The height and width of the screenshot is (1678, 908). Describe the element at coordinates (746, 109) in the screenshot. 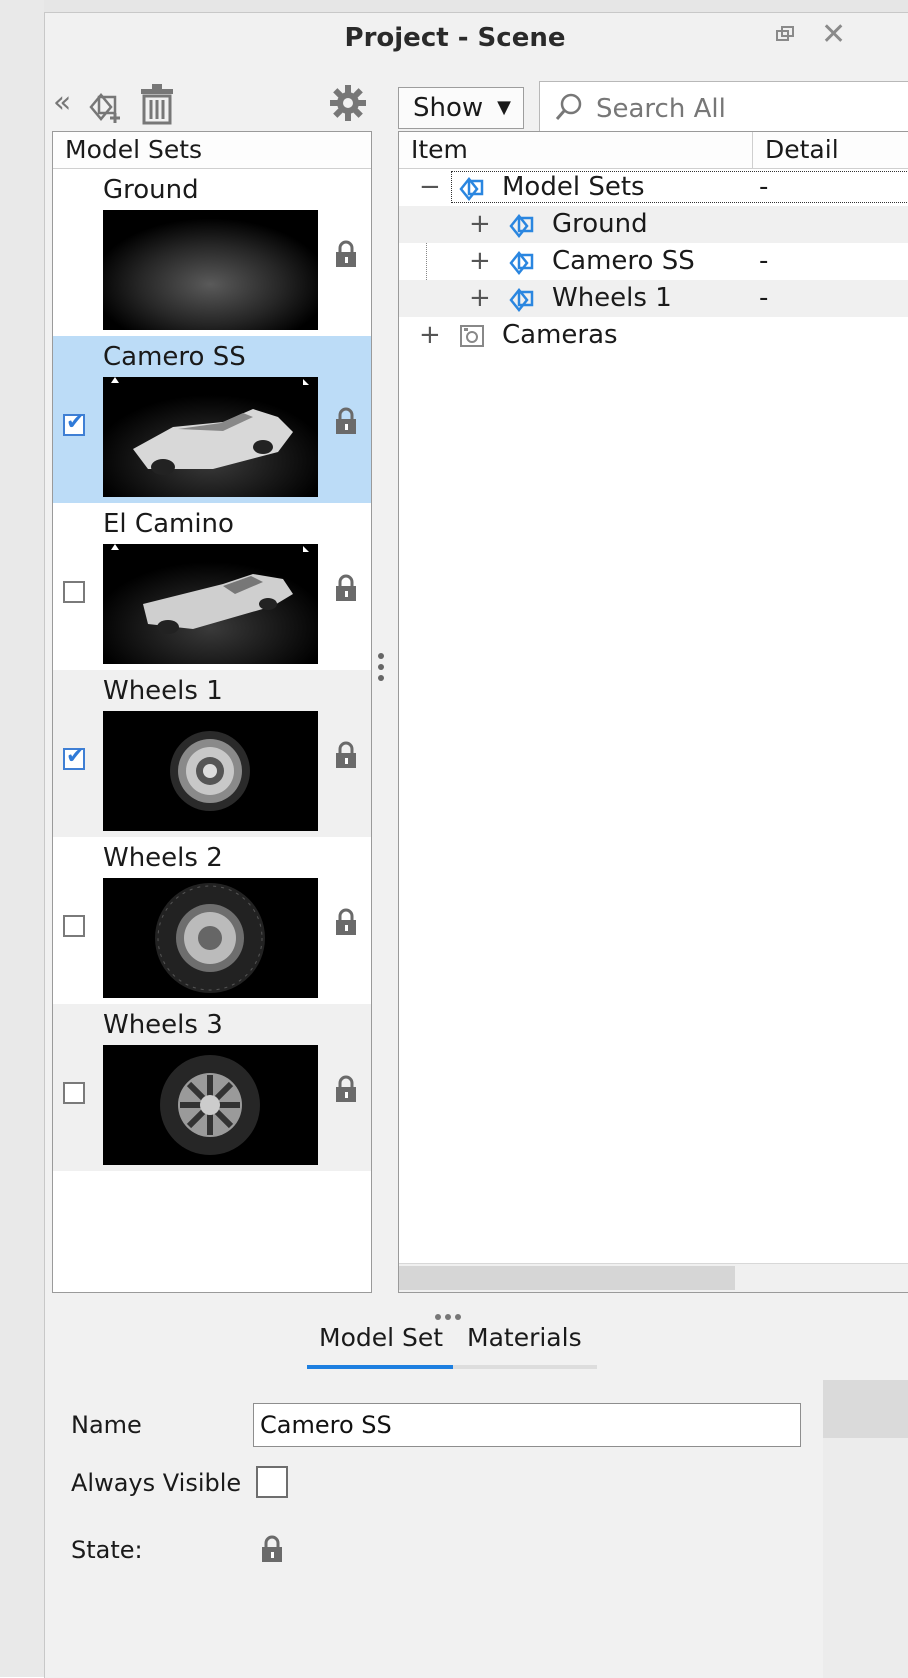

I see `search-input` at that location.